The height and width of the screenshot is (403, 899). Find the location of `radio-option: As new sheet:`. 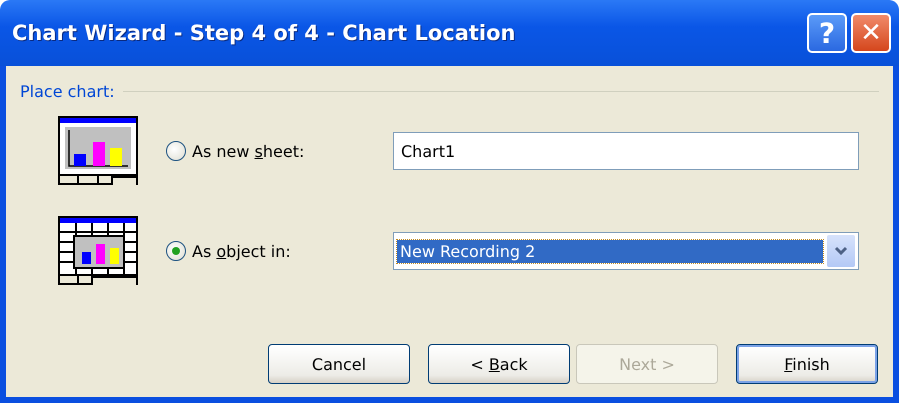

radio-option: As new sheet: is located at coordinates (277, 151).